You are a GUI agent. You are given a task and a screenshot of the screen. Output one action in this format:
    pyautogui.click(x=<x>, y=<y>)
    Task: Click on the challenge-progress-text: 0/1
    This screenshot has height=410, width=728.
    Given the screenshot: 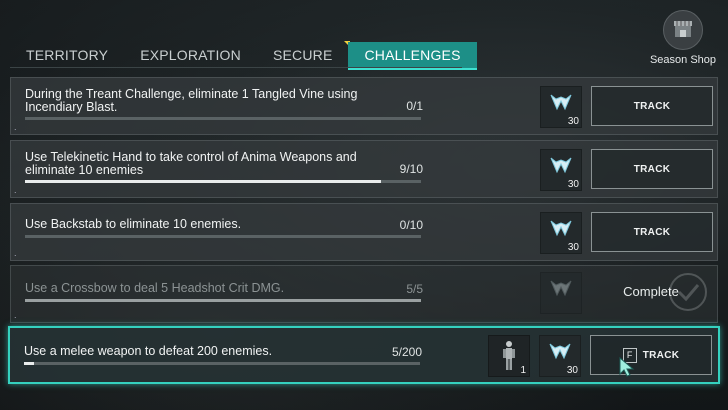 What is the action you would take?
    pyautogui.click(x=414, y=106)
    